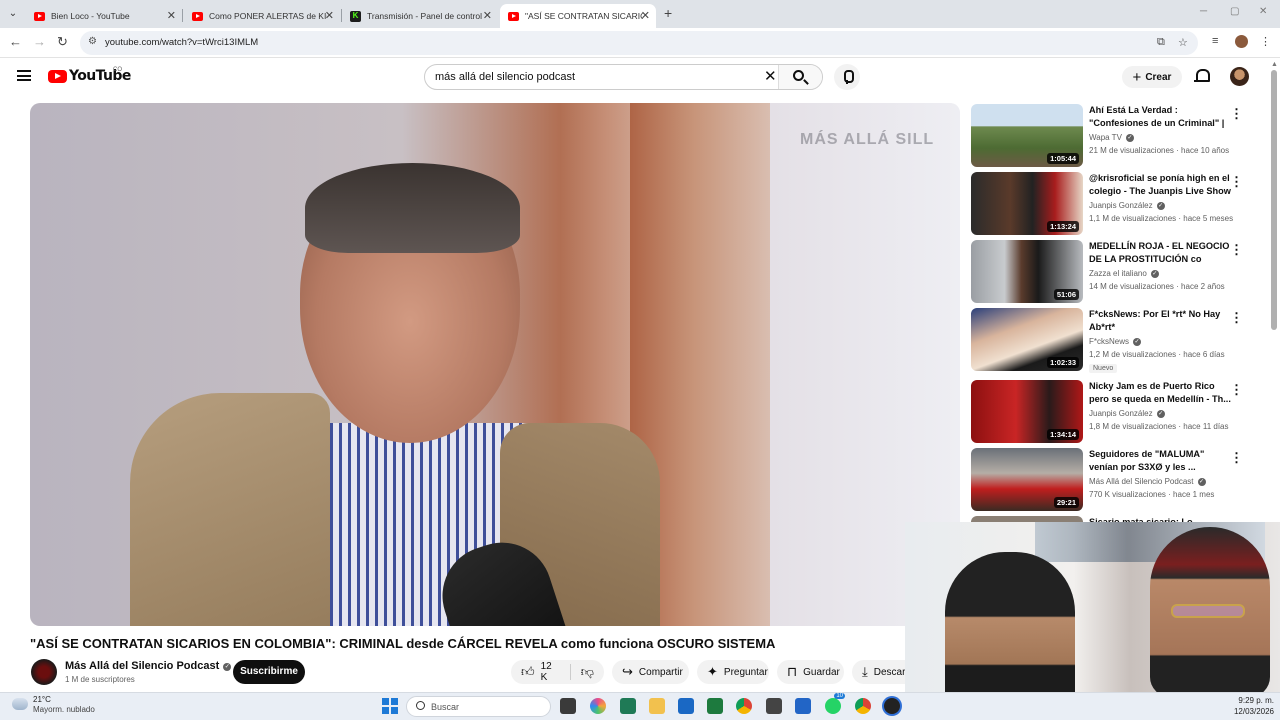  Describe the element at coordinates (598, 706) in the screenshot. I see `copilot-icon` at that location.